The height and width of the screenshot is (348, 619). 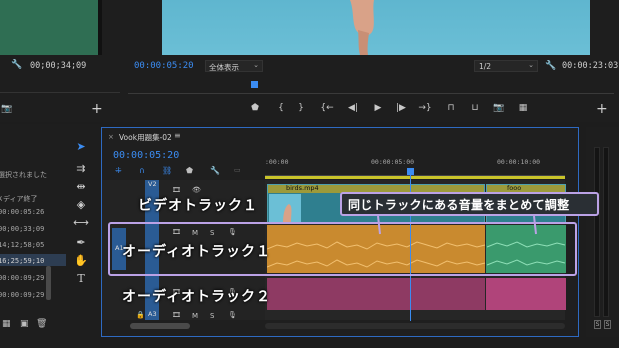 I want to click on mute-button: M, so click(x=195, y=316).